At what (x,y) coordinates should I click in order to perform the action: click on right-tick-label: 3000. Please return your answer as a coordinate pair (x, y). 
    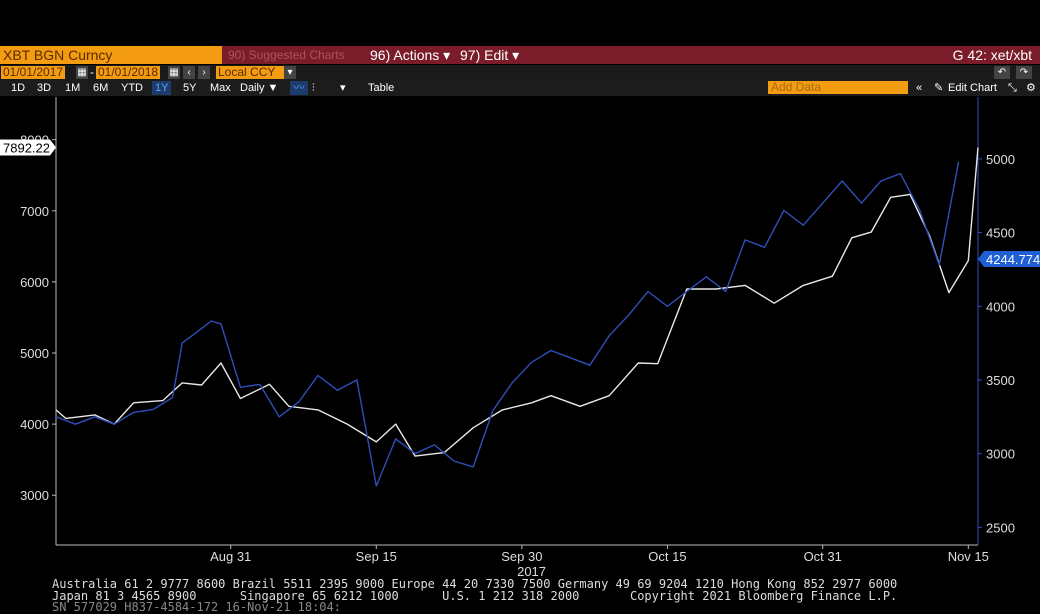
    Looking at the image, I should click on (1000, 454).